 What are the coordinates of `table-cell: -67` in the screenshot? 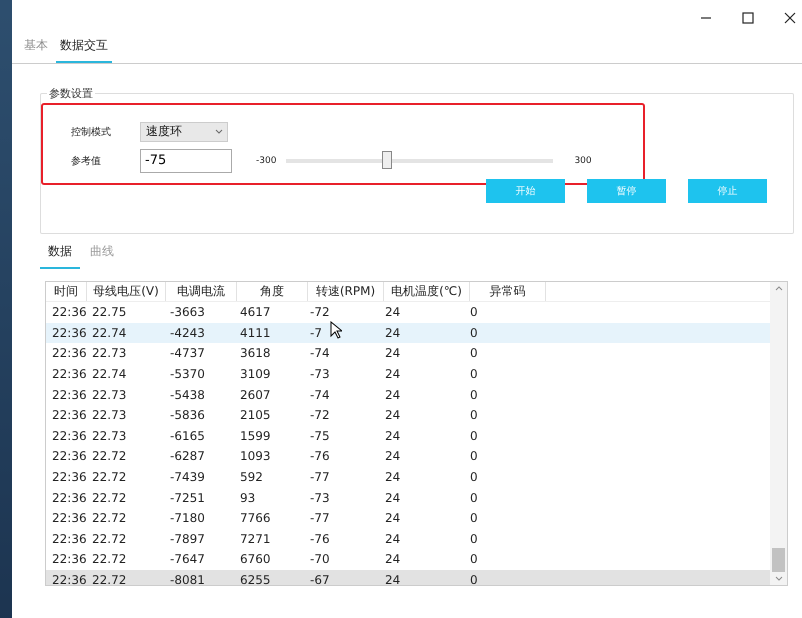 It's located at (320, 579).